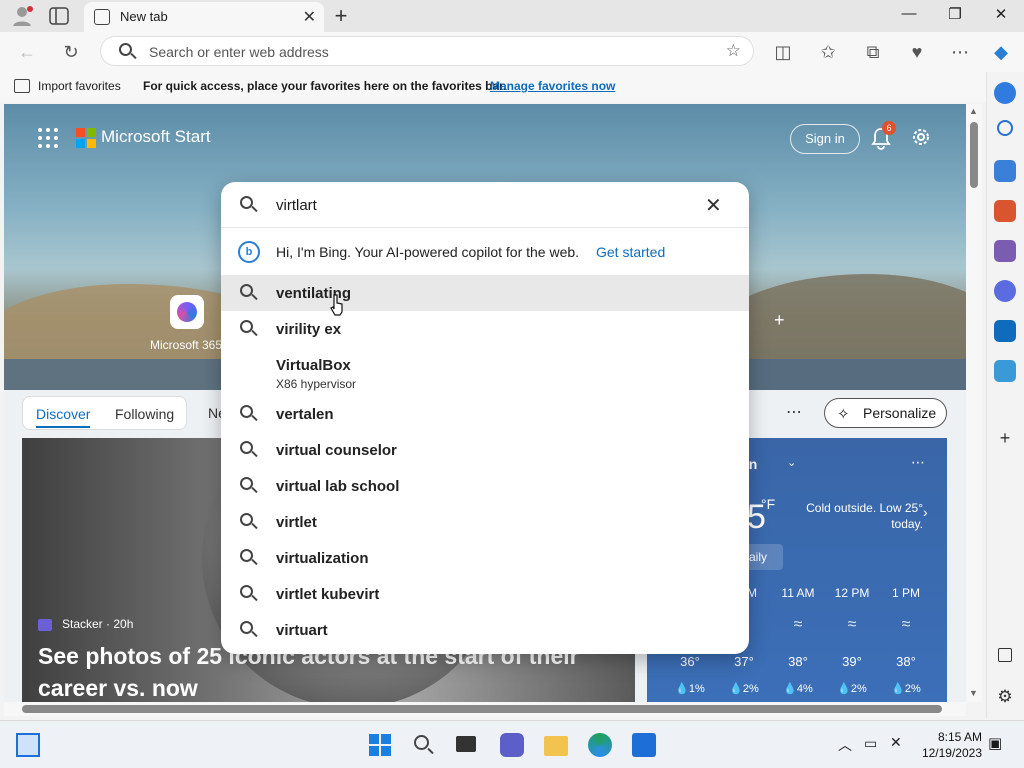 The height and width of the screenshot is (768, 1024). What do you see at coordinates (249, 252) in the screenshot?
I see `bing-icon: b` at bounding box center [249, 252].